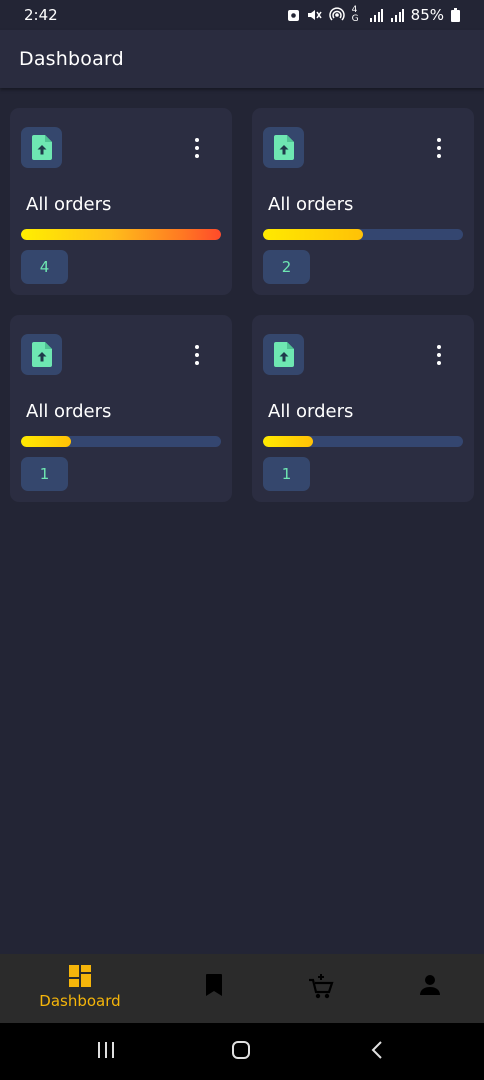  What do you see at coordinates (106, 1050) in the screenshot?
I see `recent-apps-icon` at bounding box center [106, 1050].